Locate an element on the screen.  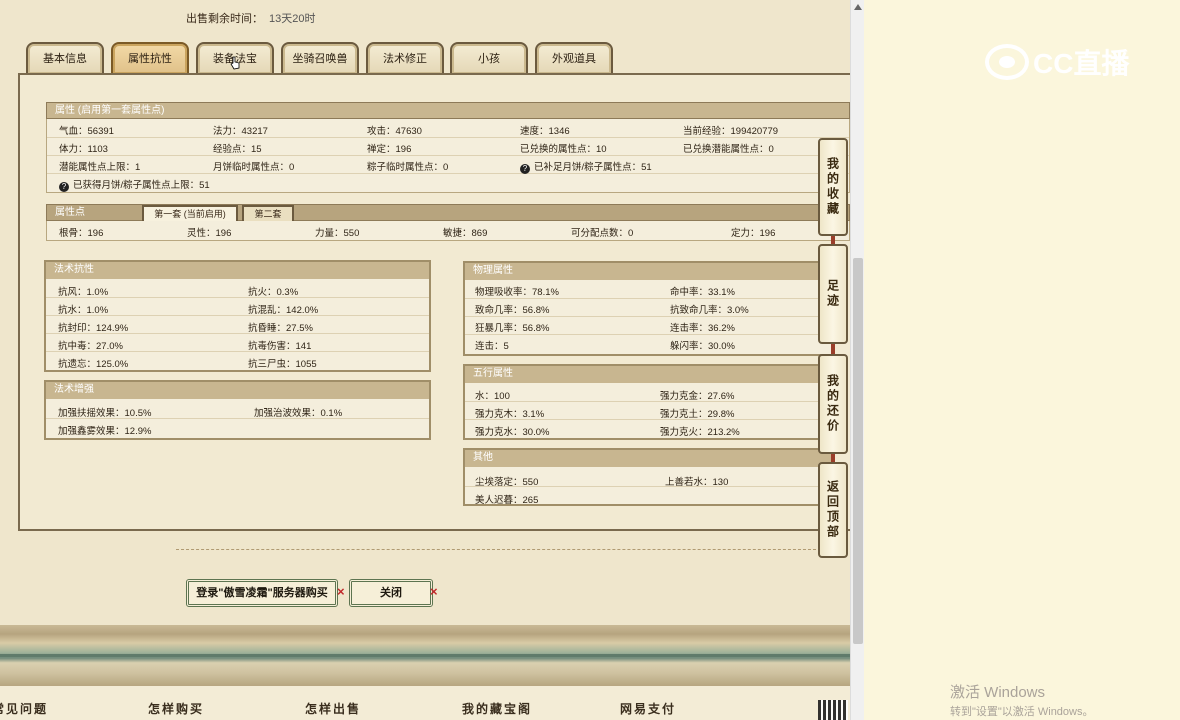
enhance-value: 加强鑫雾效果：12.9% is located at coordinates (105, 431).